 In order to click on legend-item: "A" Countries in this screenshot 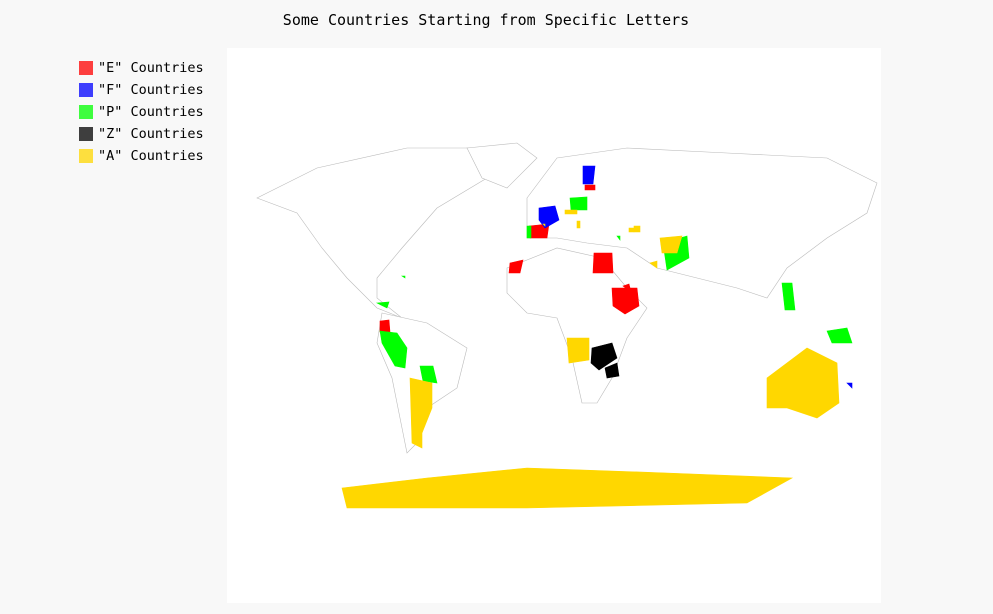, I will do `click(141, 156)`.